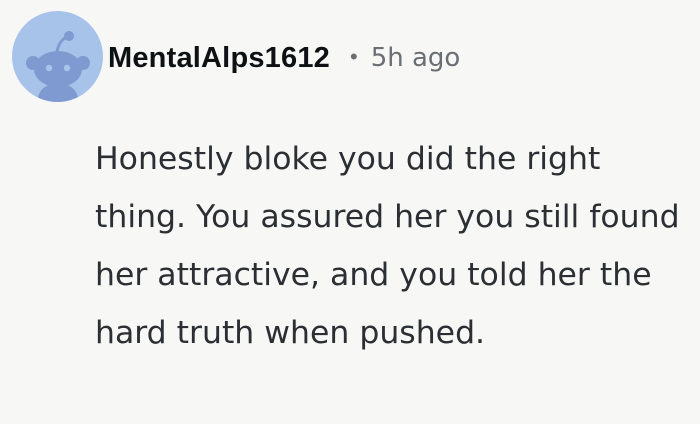 The height and width of the screenshot is (424, 700). I want to click on username-link: MentalAlps1612, so click(219, 58).